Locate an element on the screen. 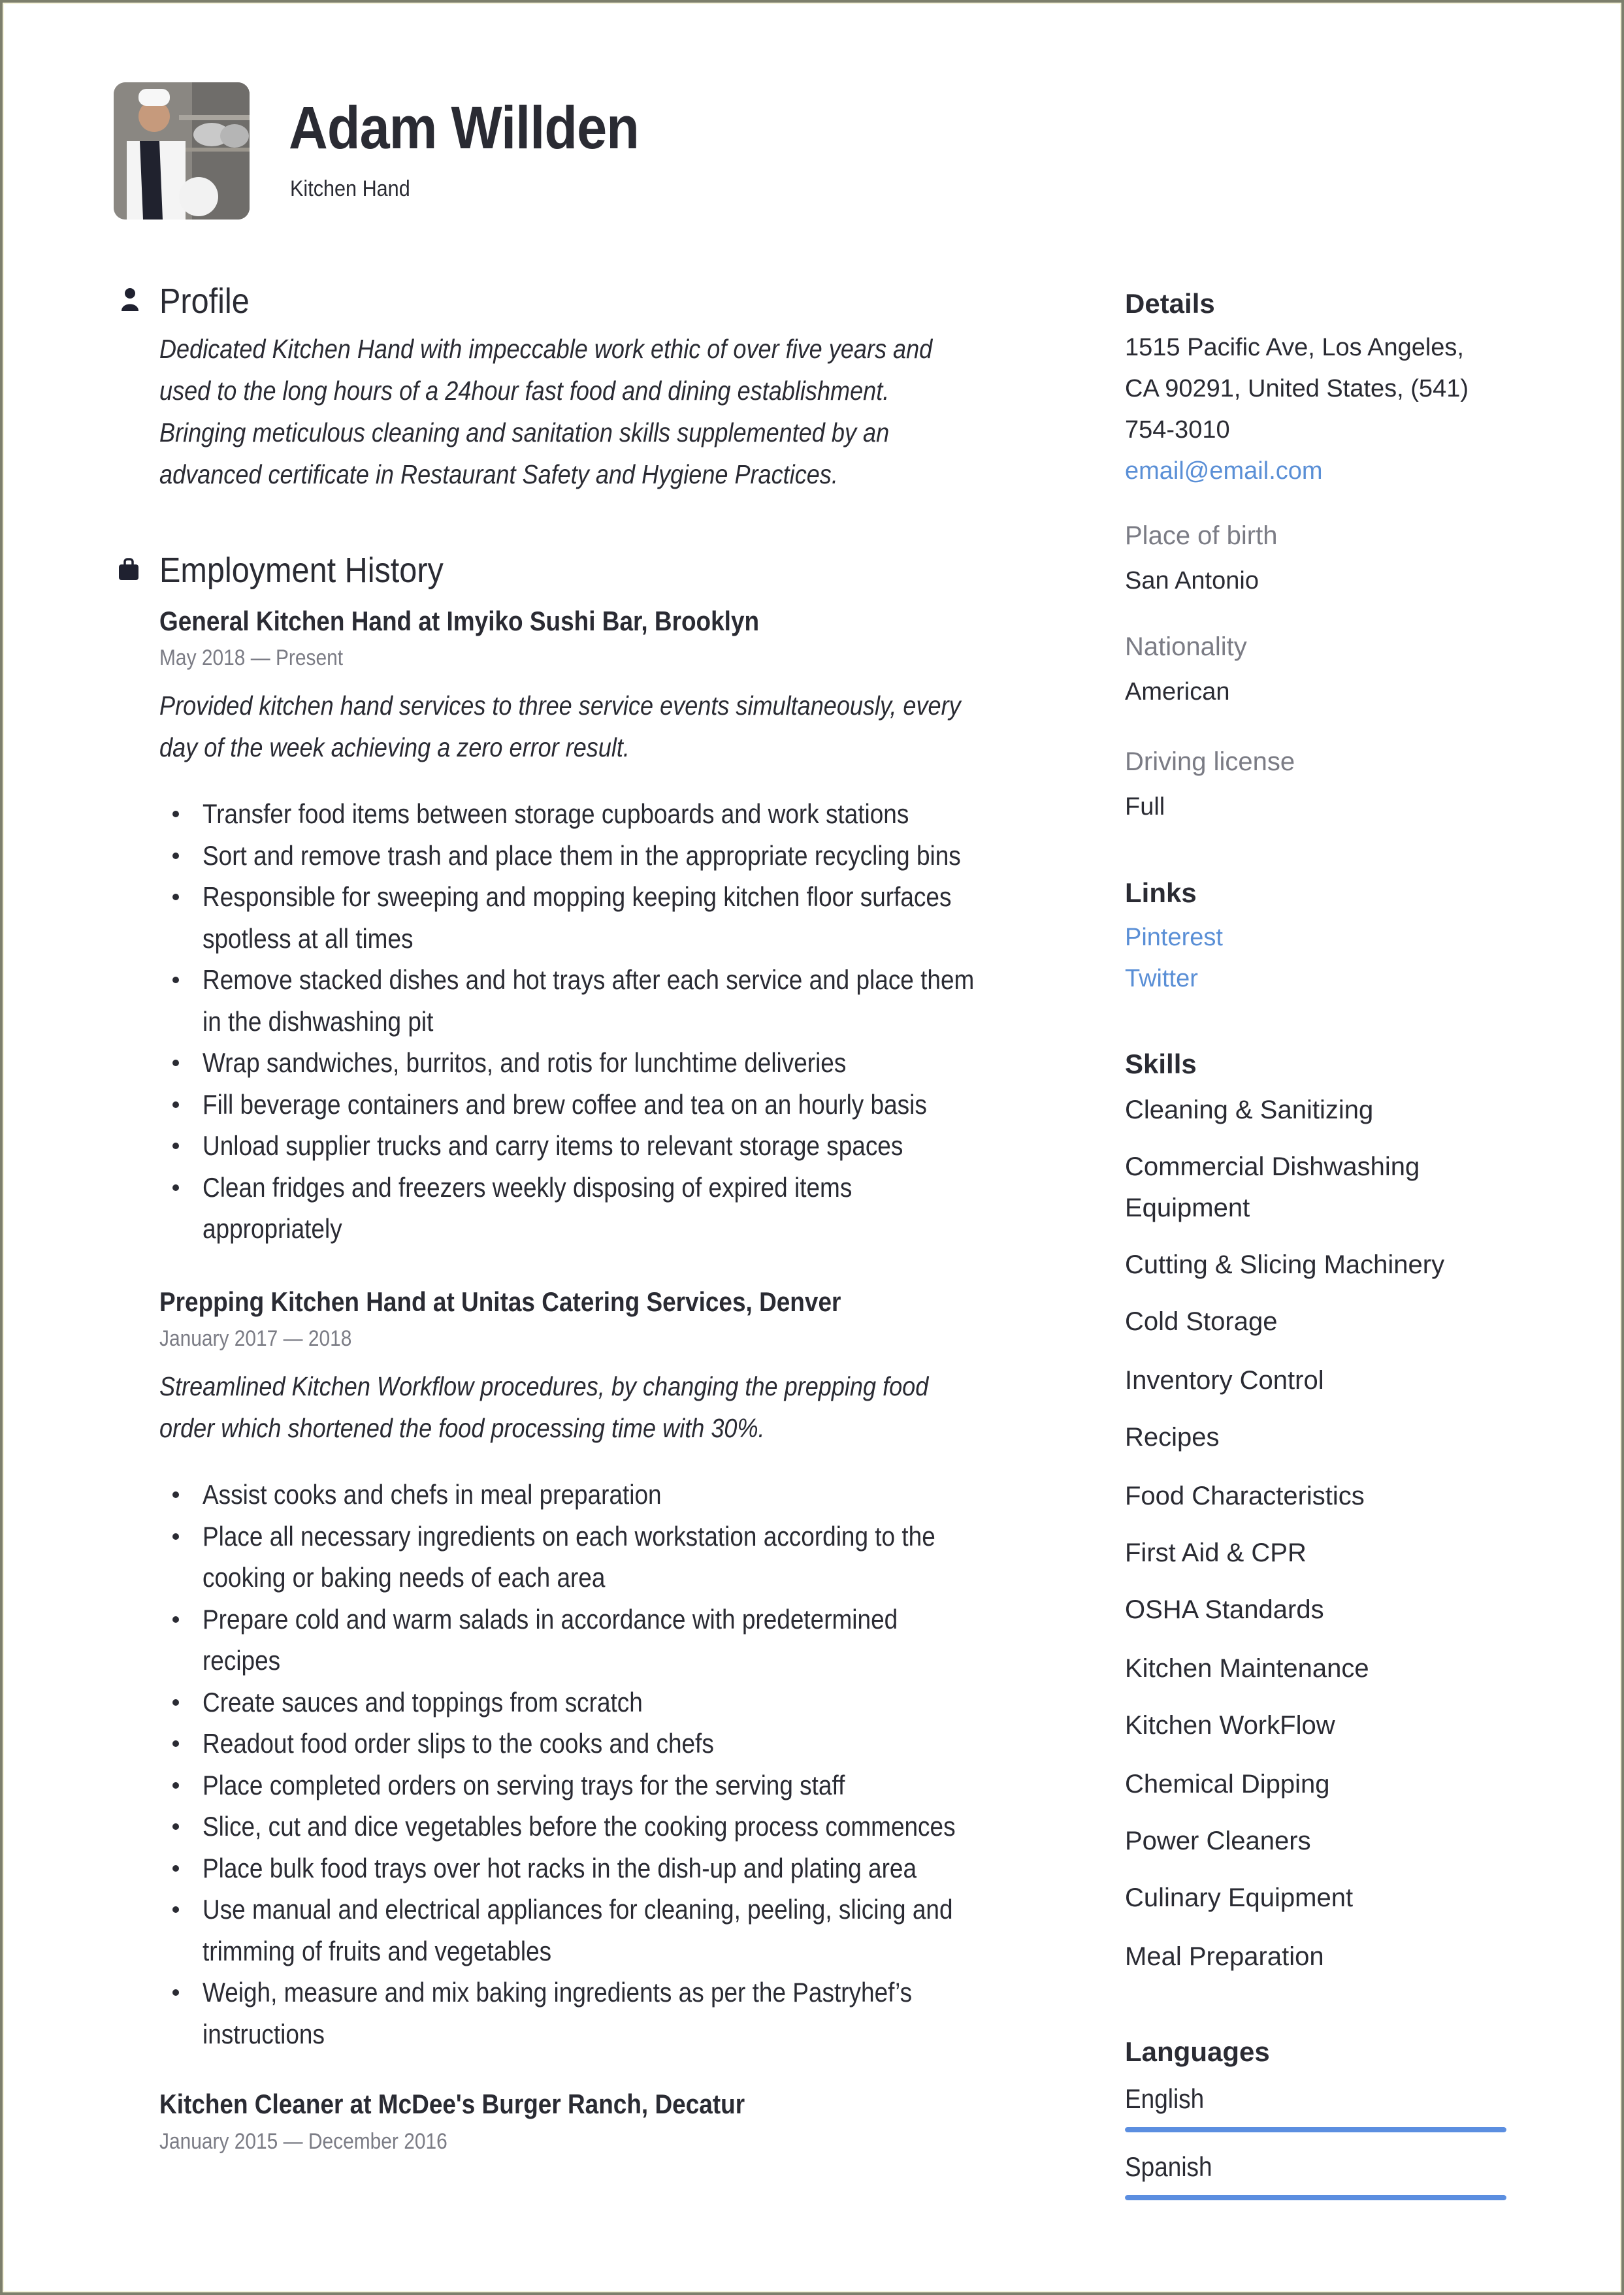  skill-item: Inventory Control is located at coordinates (1224, 1380).